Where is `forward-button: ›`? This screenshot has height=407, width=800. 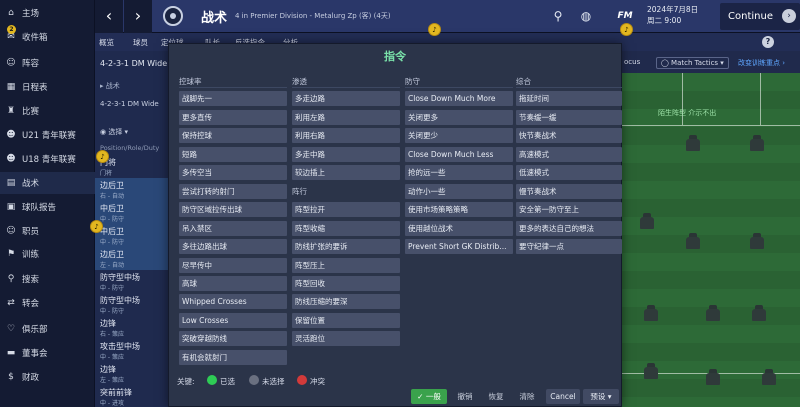
forward-button: › is located at coordinates (138, 16).